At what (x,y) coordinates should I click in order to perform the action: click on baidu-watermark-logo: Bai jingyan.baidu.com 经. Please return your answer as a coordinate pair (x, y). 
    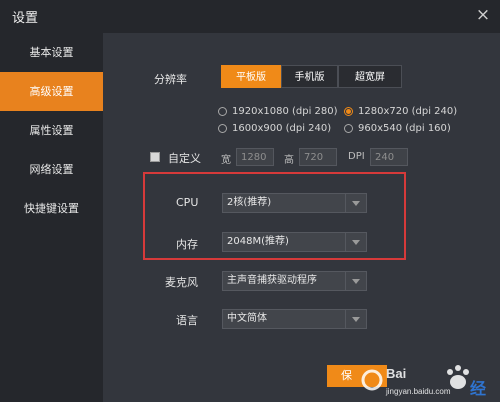
    Looking at the image, I should click on (423, 381).